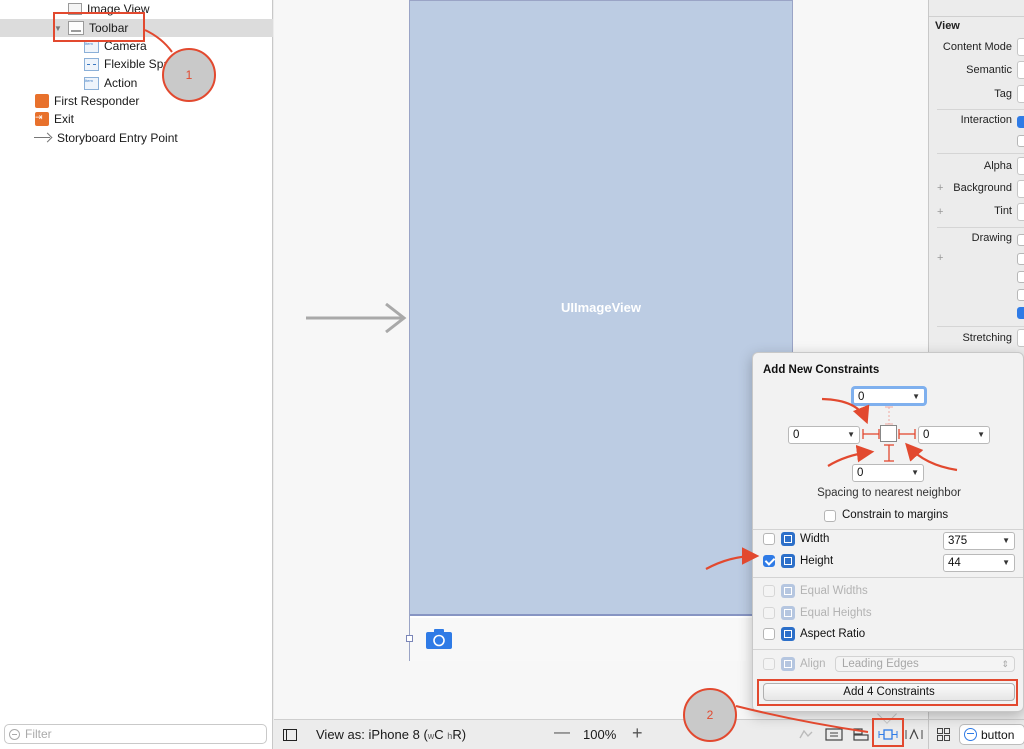  What do you see at coordinates (889, 453) in the screenshot?
I see `bottom-constraint-strut` at bounding box center [889, 453].